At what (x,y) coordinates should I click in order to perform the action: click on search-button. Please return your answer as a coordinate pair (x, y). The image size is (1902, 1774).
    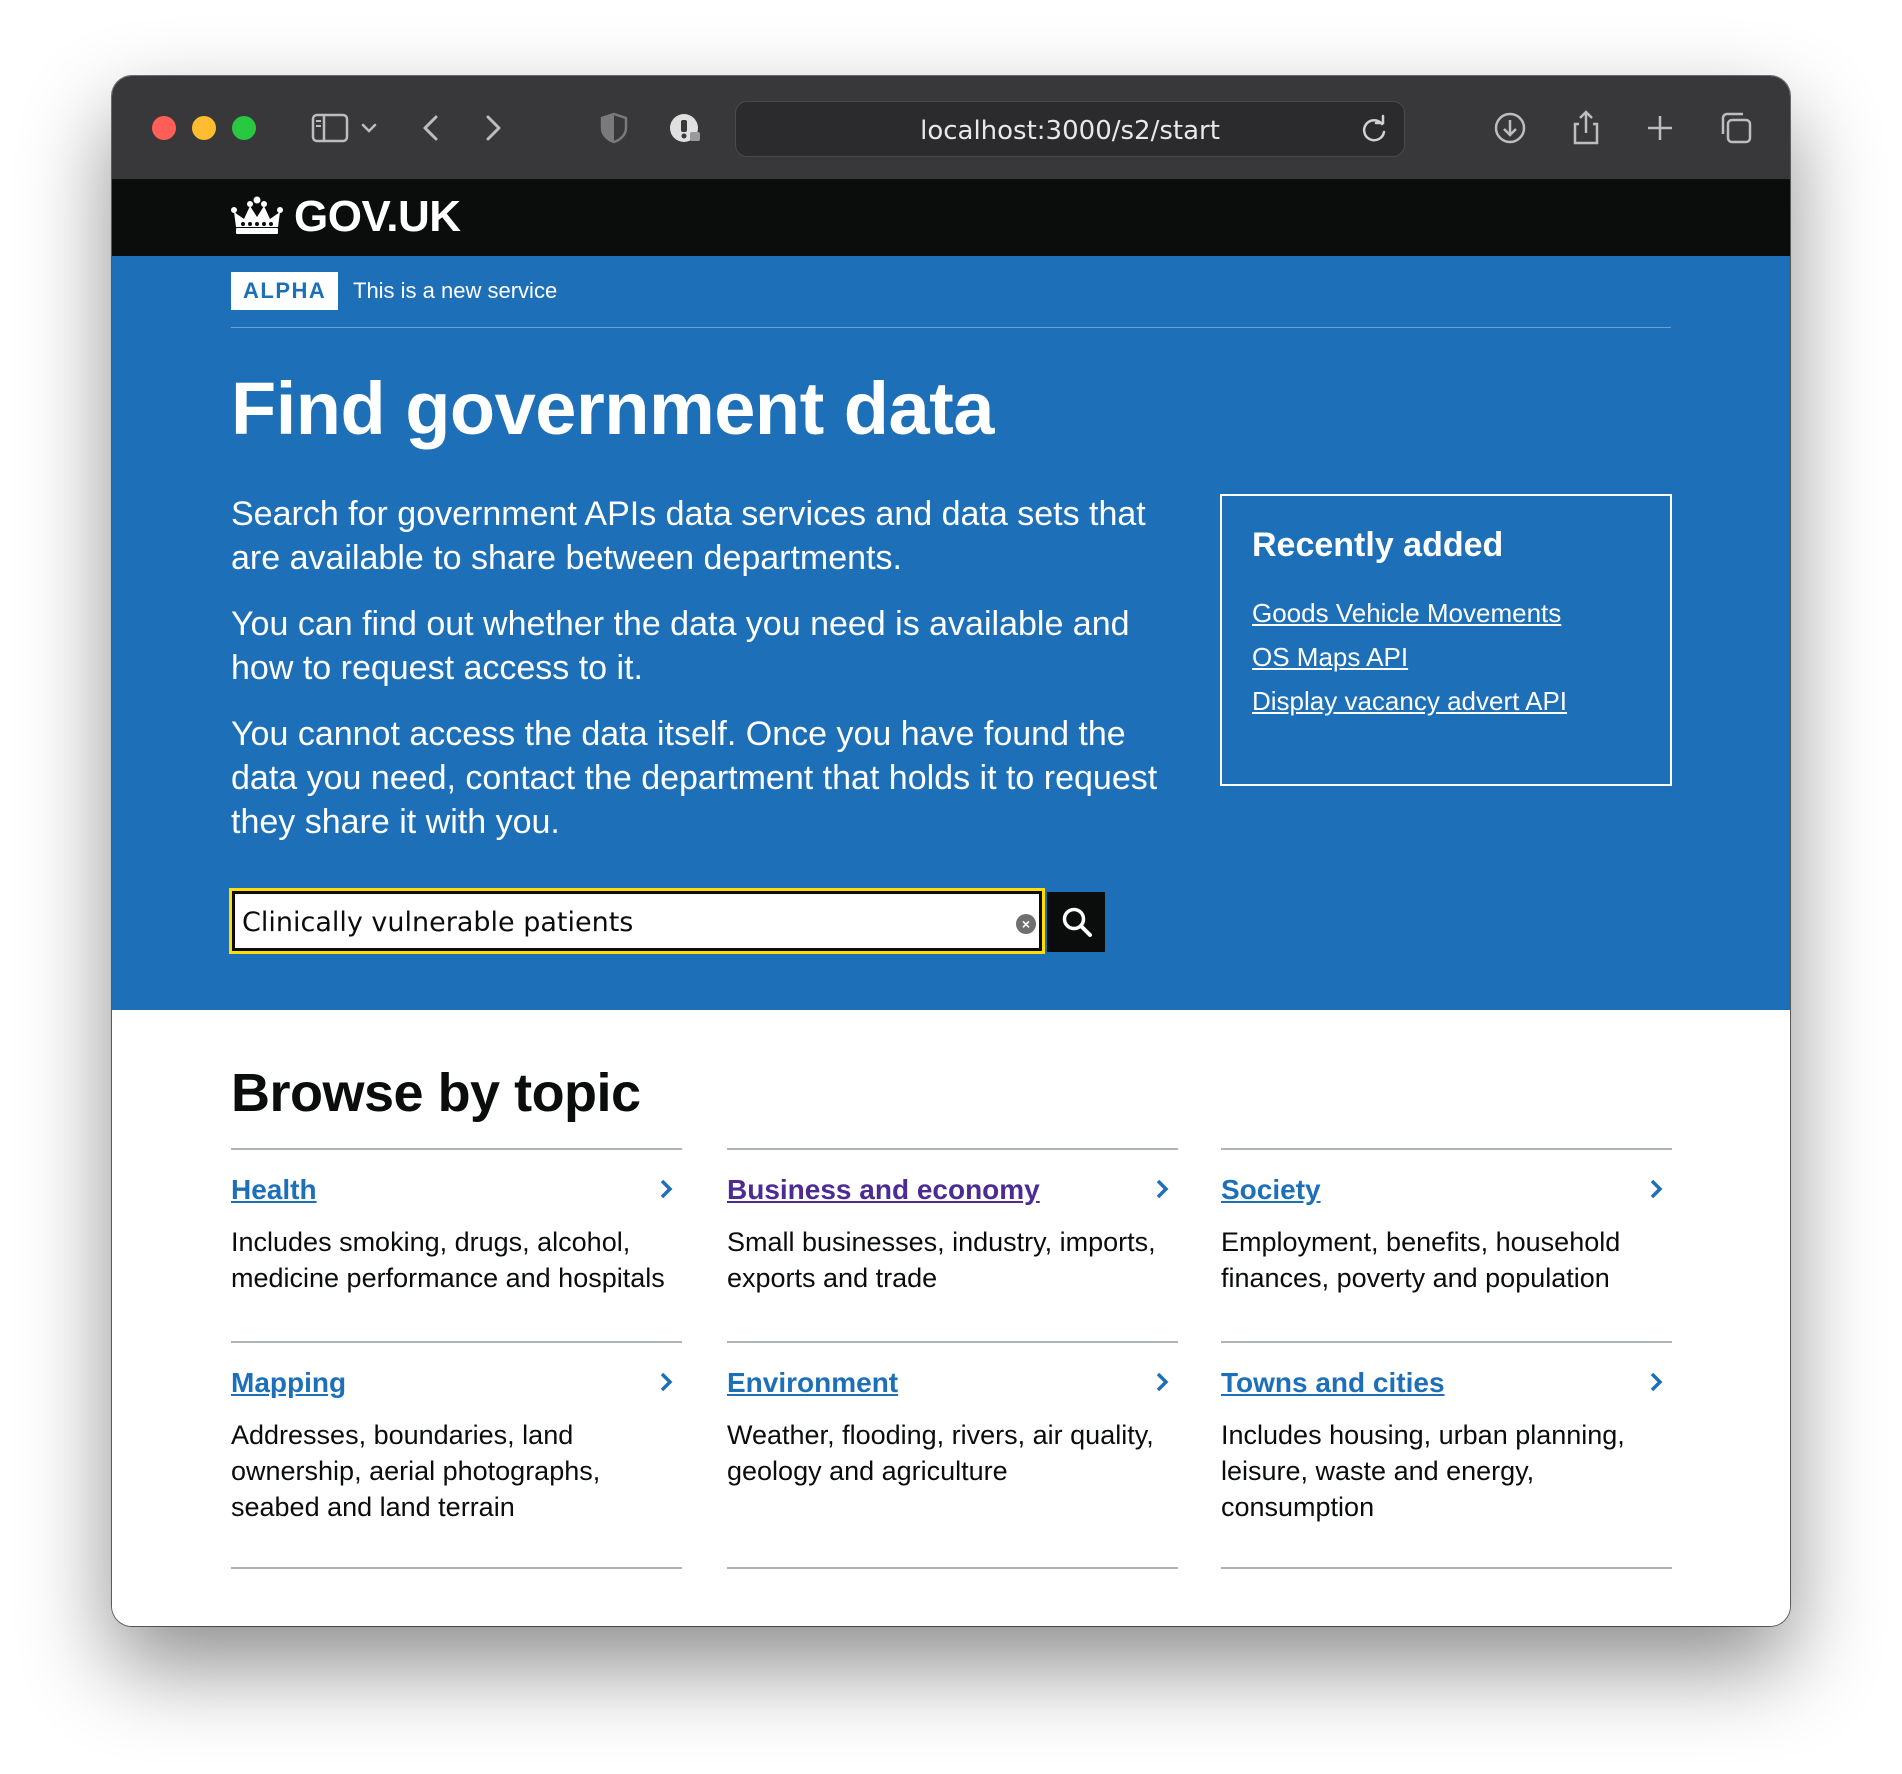
    Looking at the image, I should click on (1076, 922).